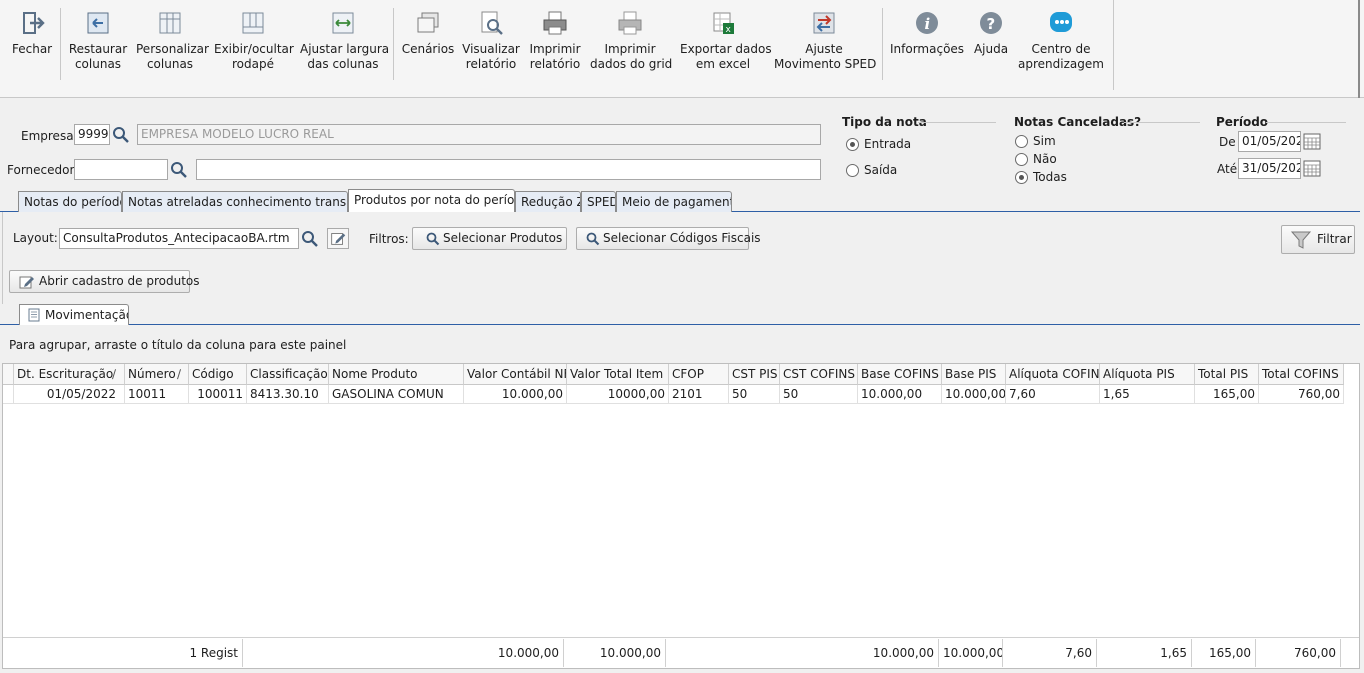 This screenshot has height=673, width=1364. Describe the element at coordinates (555, 41) in the screenshot. I see `imprimir-relatorio-button: Imprimir relatório` at that location.